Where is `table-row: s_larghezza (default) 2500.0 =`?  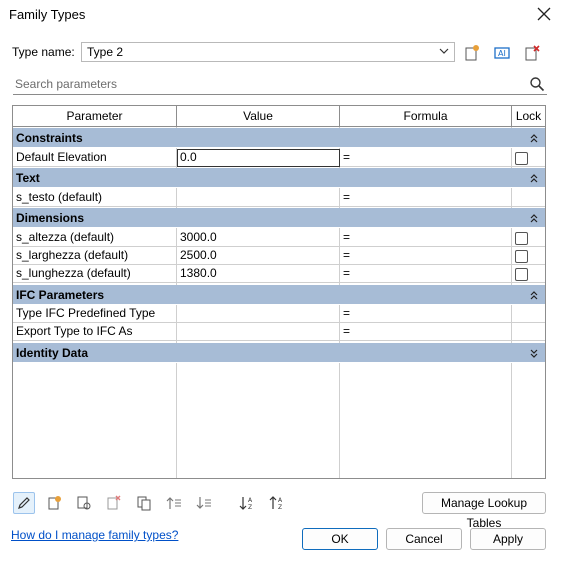 table-row: s_larghezza (default) 2500.0 = is located at coordinates (279, 256).